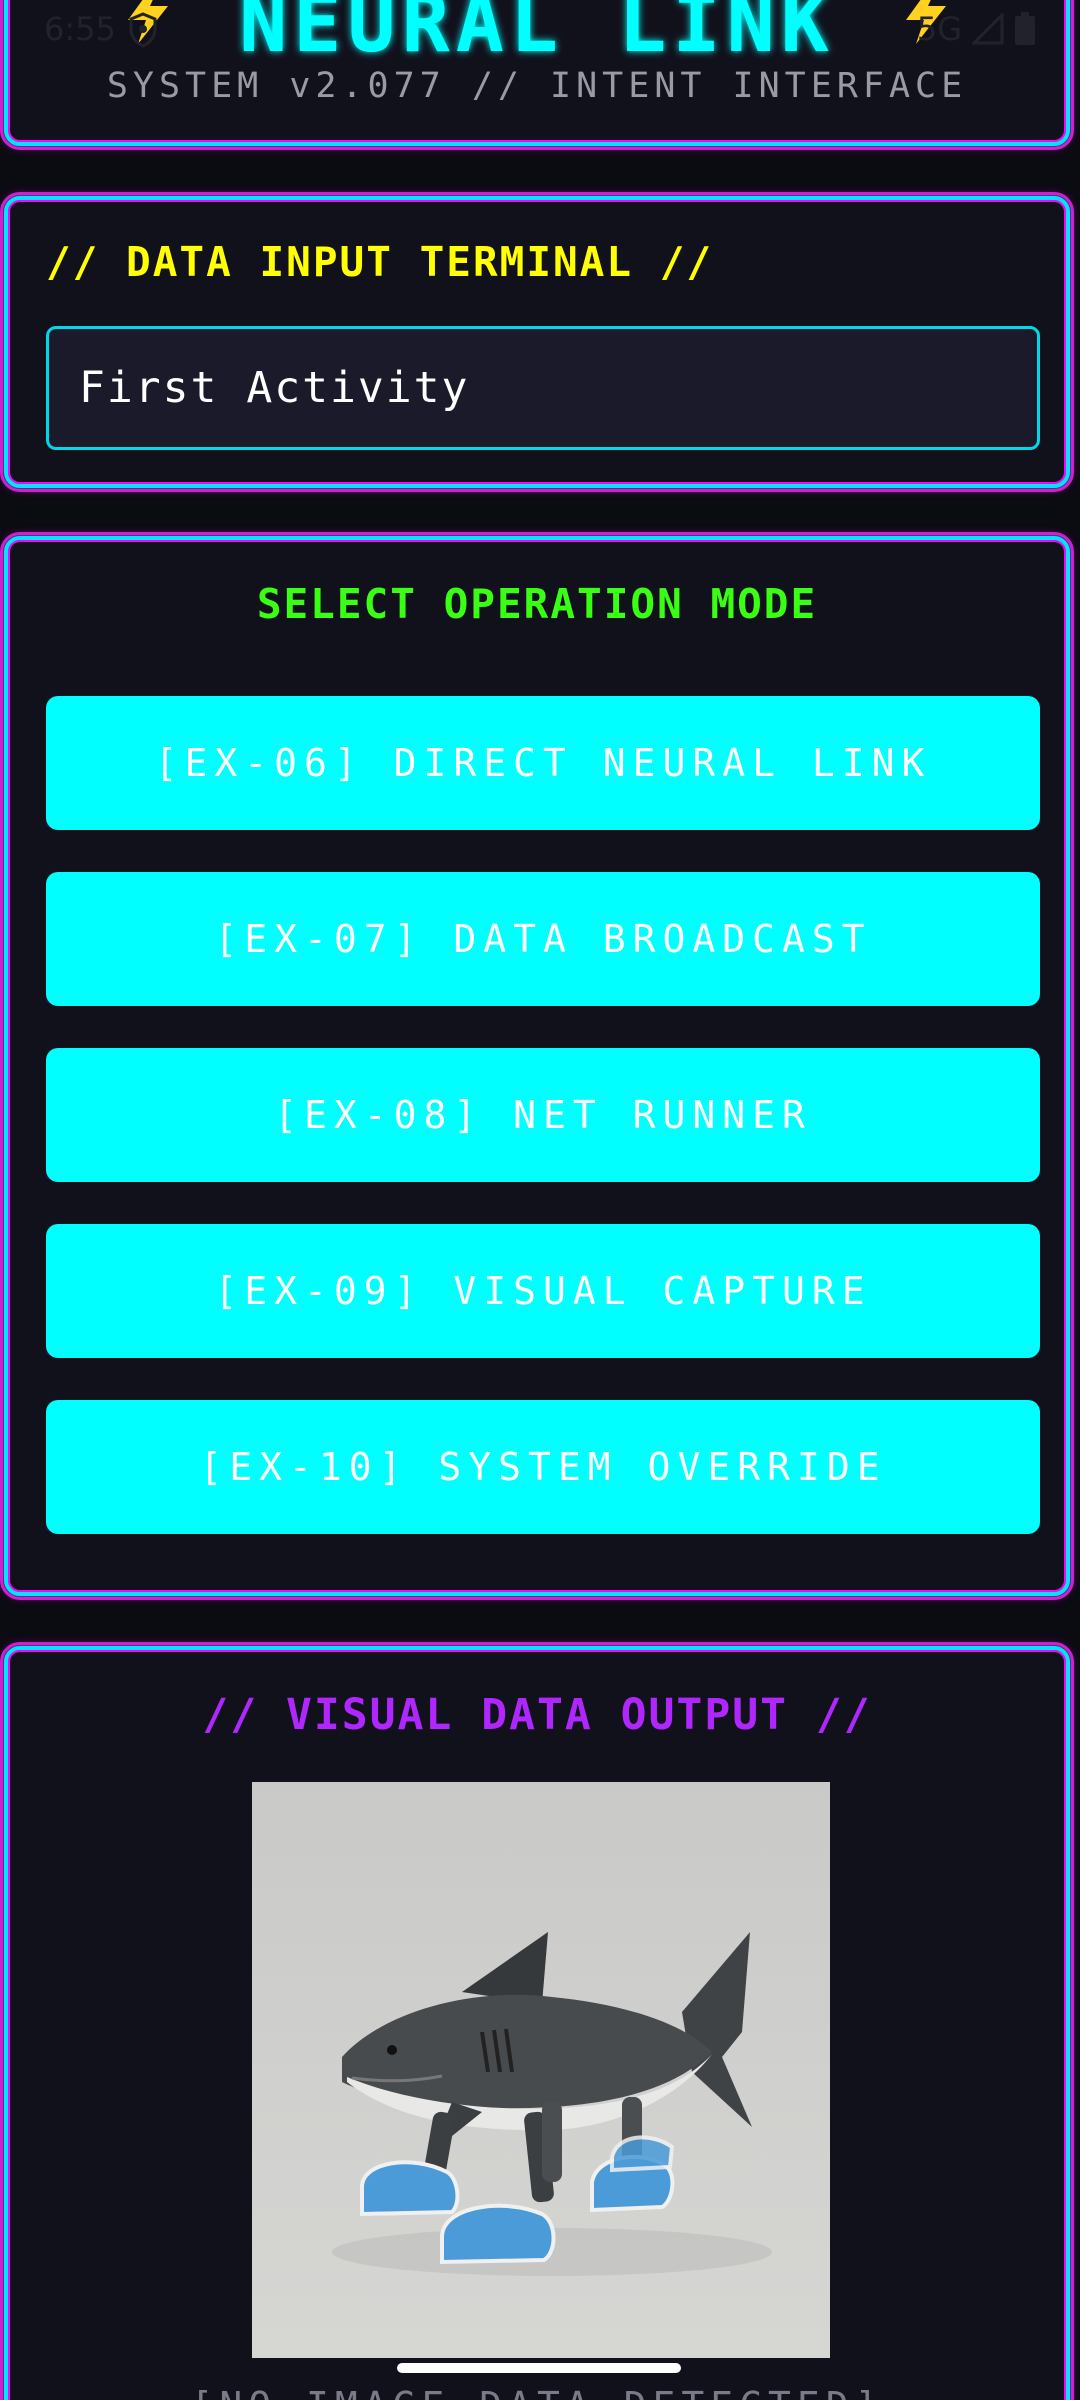 The width and height of the screenshot is (1080, 2400). What do you see at coordinates (540, 32) in the screenshot?
I see `status-bar: 6:55 5G` at bounding box center [540, 32].